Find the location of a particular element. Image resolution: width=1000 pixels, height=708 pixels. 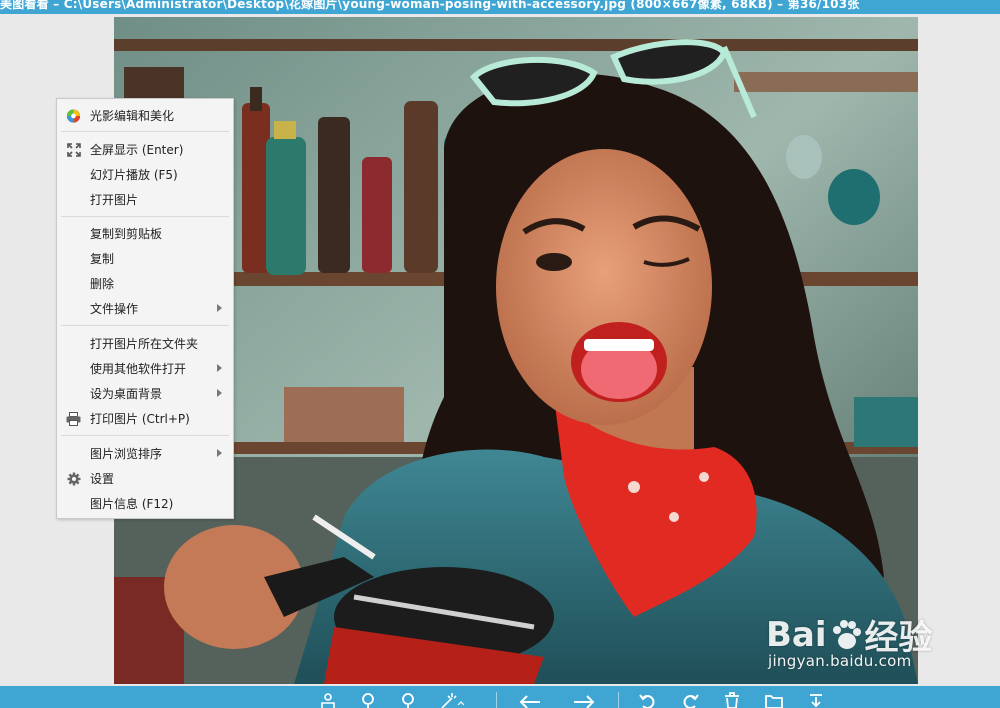

delete-button is located at coordinates (732, 700).